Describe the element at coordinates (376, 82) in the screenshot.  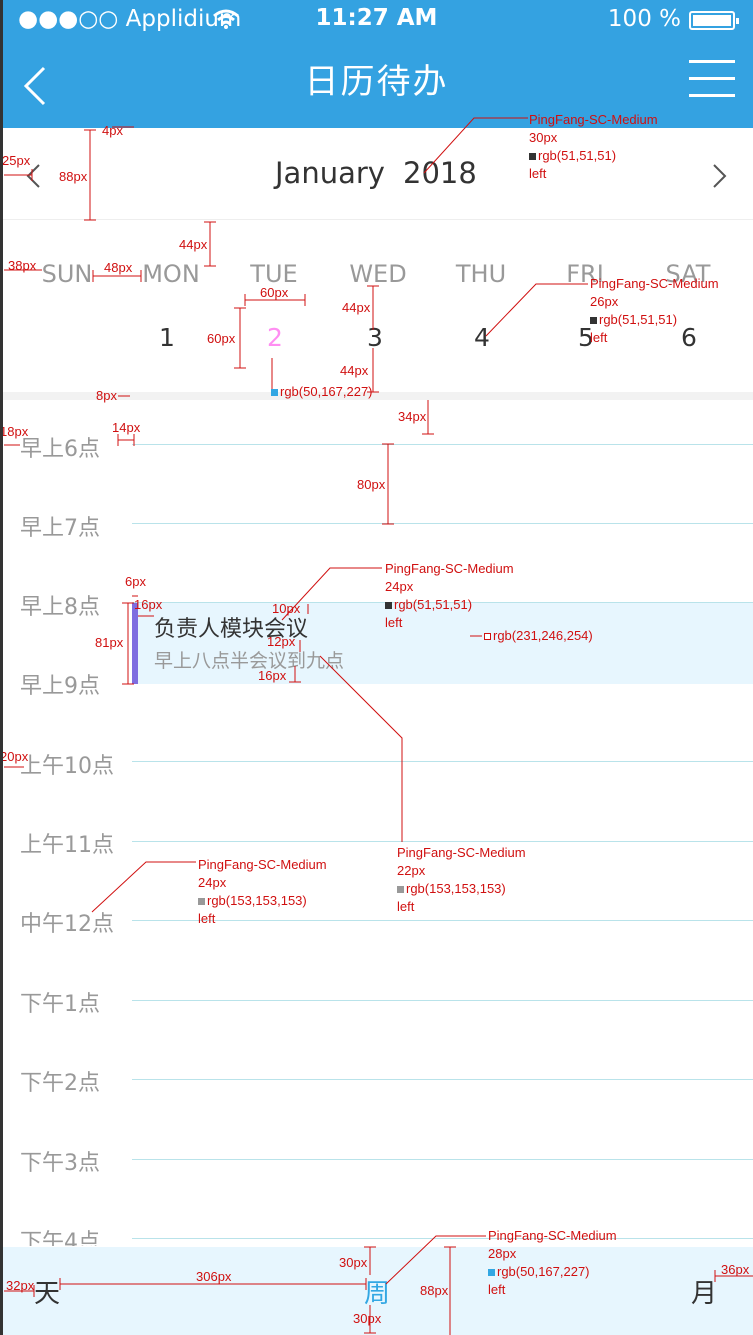
I see `page-title: 日历待办` at that location.